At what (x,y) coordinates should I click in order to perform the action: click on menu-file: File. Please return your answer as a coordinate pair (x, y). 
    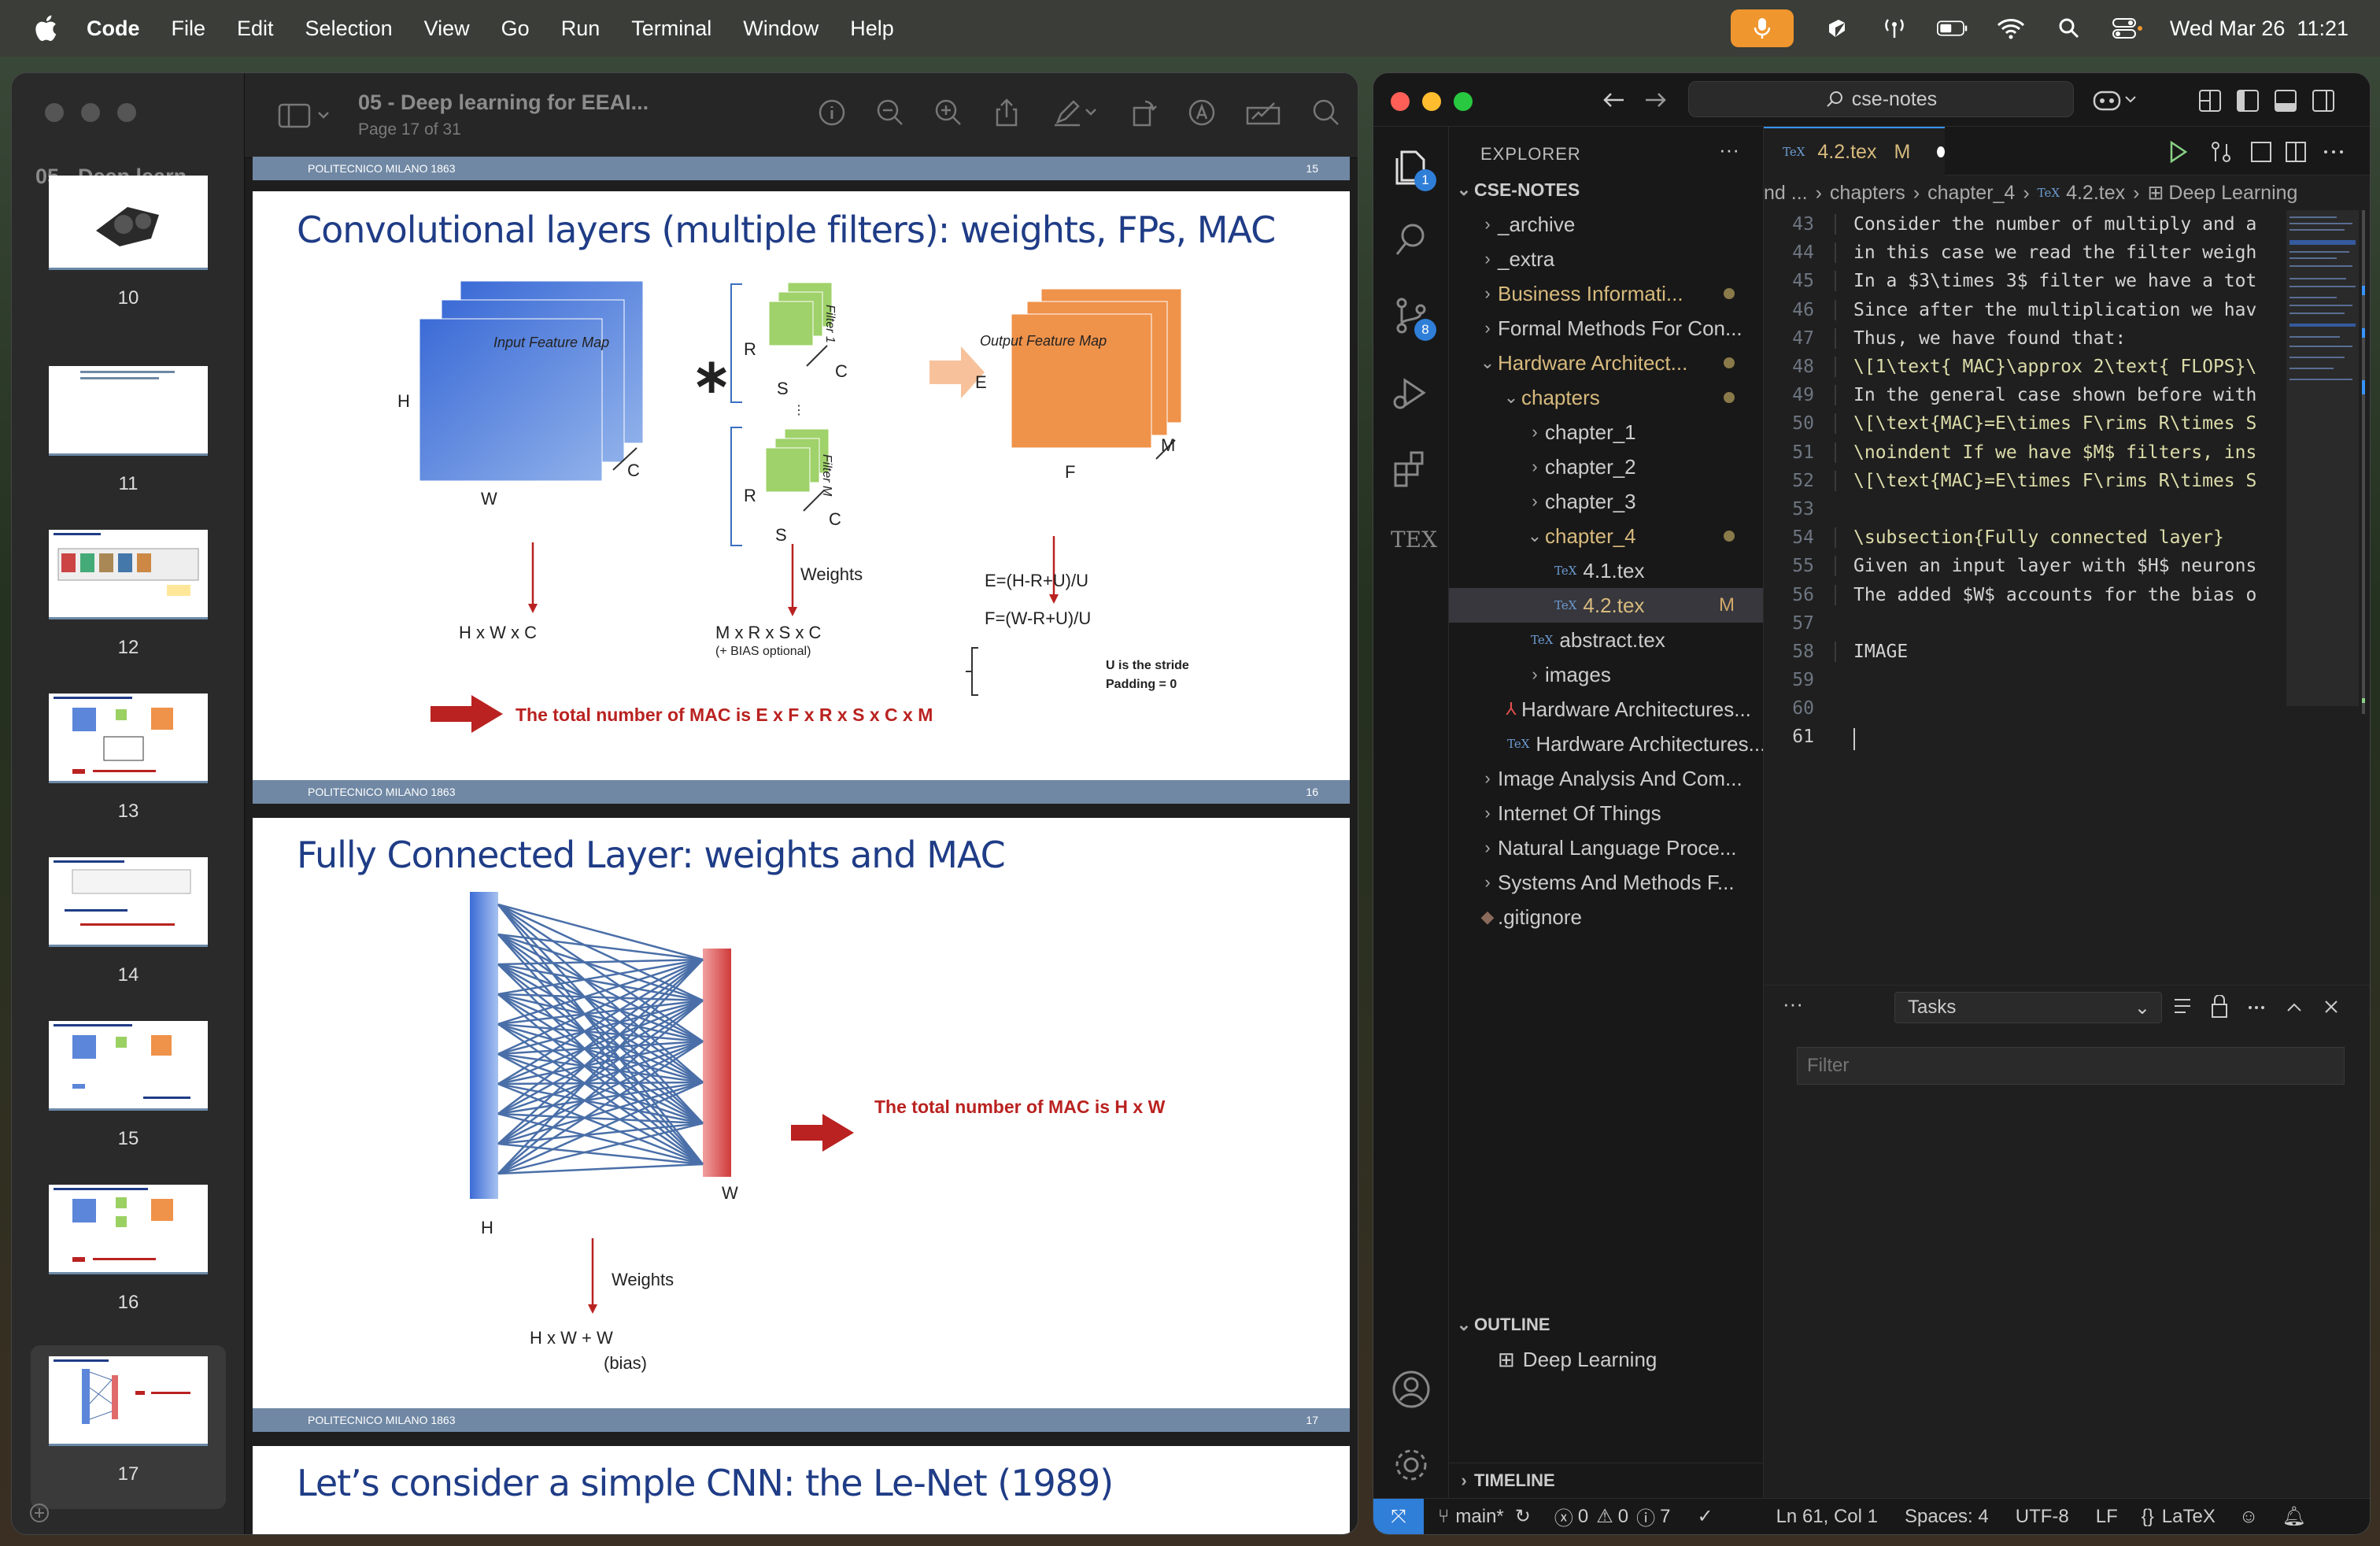
    Looking at the image, I should click on (189, 29).